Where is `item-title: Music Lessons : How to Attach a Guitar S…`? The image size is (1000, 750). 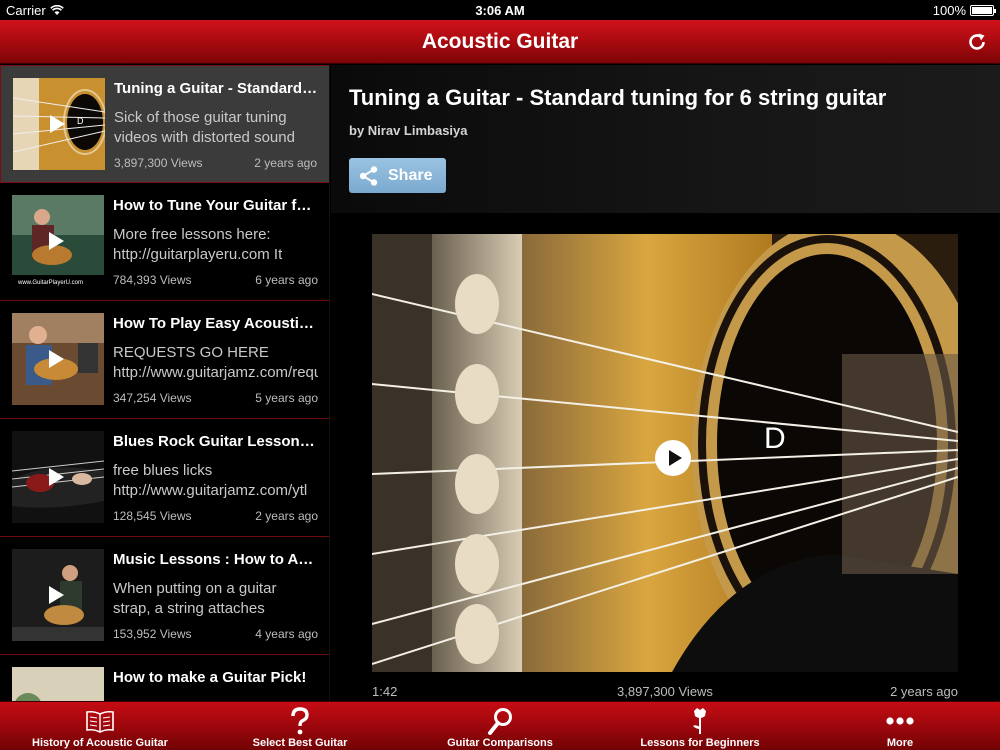
item-title: Music Lessons : How to Attach a Guitar S… is located at coordinates (215, 559).